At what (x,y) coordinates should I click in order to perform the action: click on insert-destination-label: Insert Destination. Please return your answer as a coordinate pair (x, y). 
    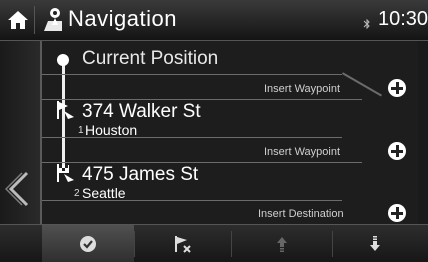
    Looking at the image, I should click on (301, 214).